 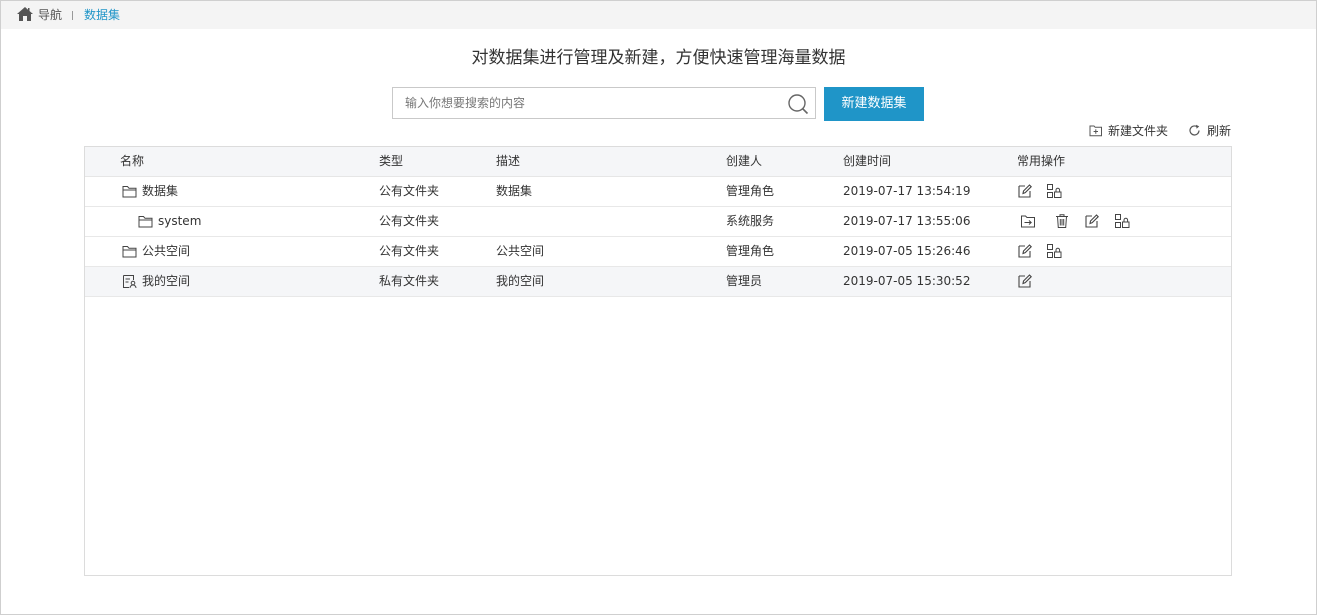 What do you see at coordinates (658, 222) in the screenshot?
I see `table-row: system 公有文件夹 系统服务 2019-07-17 13:55:06` at bounding box center [658, 222].